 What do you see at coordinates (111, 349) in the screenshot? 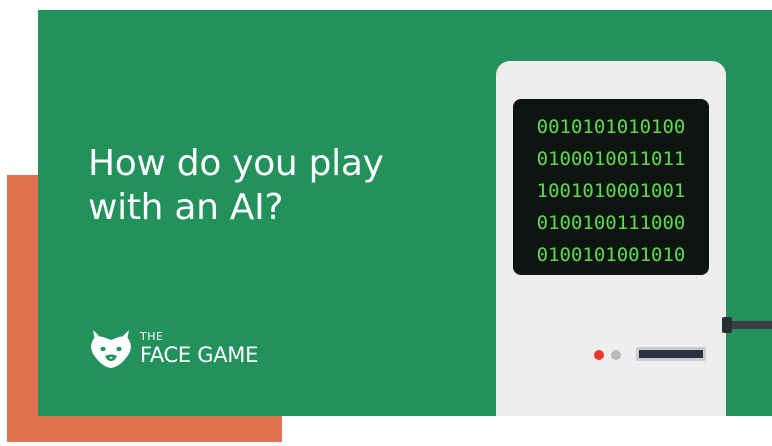
I see `wolf-face-icon` at bounding box center [111, 349].